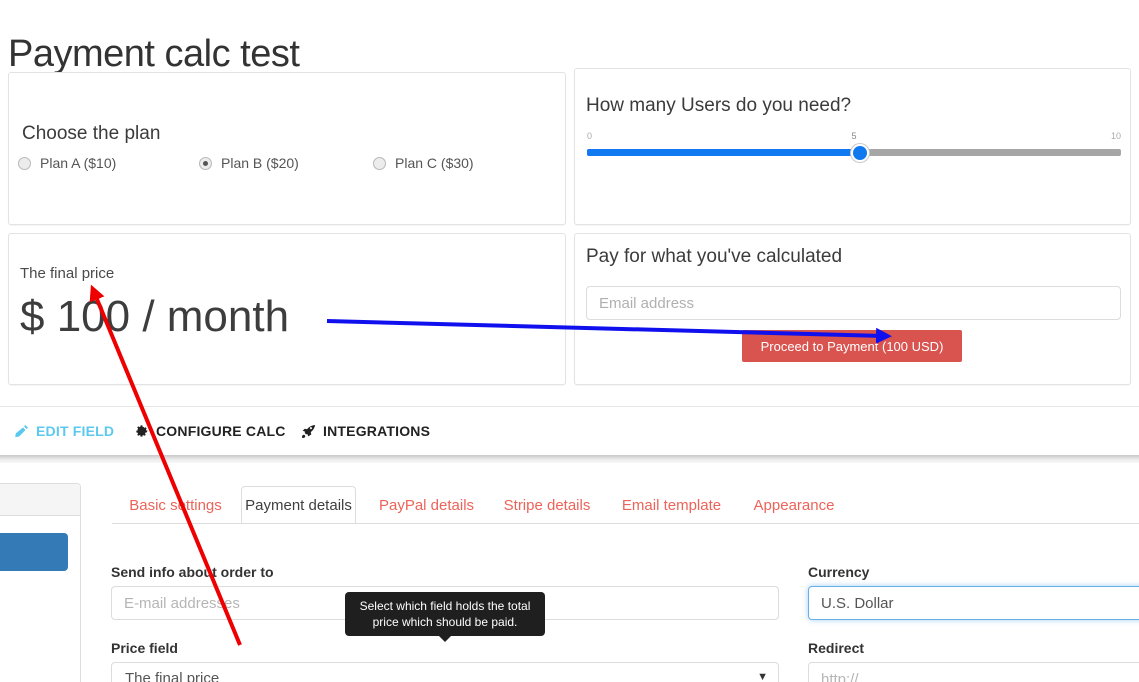 The image size is (1139, 682). What do you see at coordinates (445, 672) in the screenshot?
I see `price-field-select: The final price ▼` at bounding box center [445, 672].